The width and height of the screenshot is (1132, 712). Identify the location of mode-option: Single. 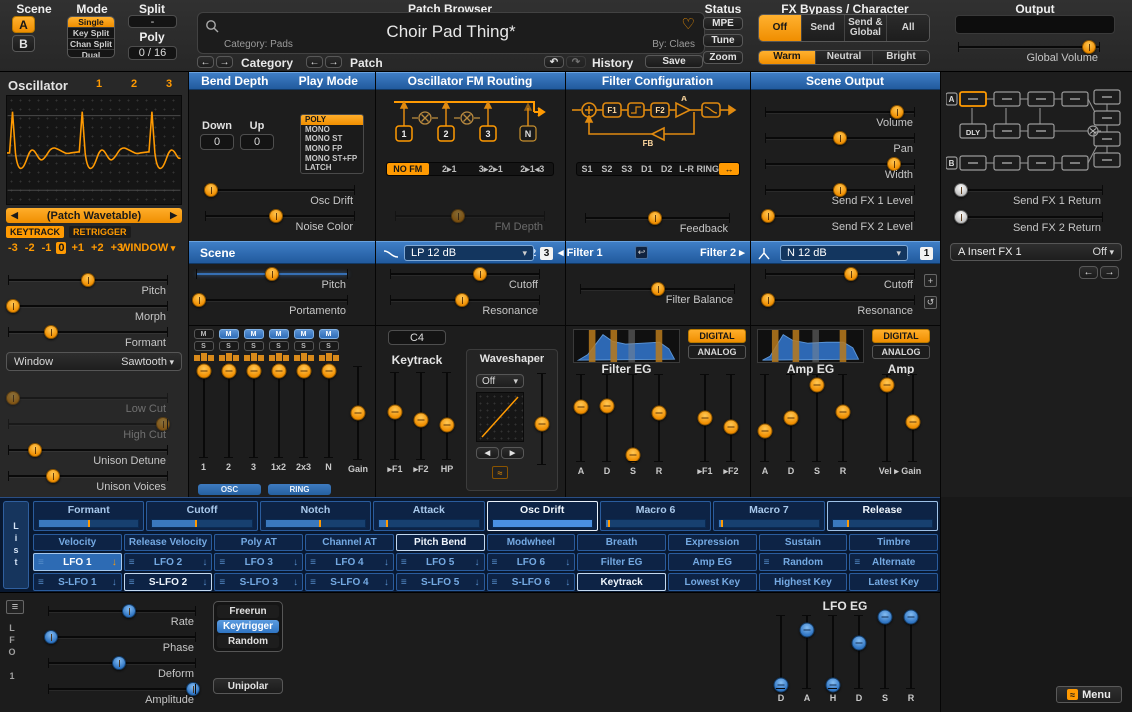
(91, 22).